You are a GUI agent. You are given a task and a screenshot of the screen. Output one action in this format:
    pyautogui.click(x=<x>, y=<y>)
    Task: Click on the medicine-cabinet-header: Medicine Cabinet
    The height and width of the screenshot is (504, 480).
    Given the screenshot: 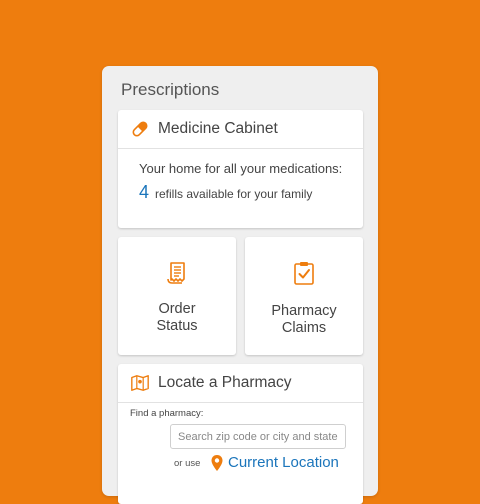 What is the action you would take?
    pyautogui.click(x=240, y=129)
    